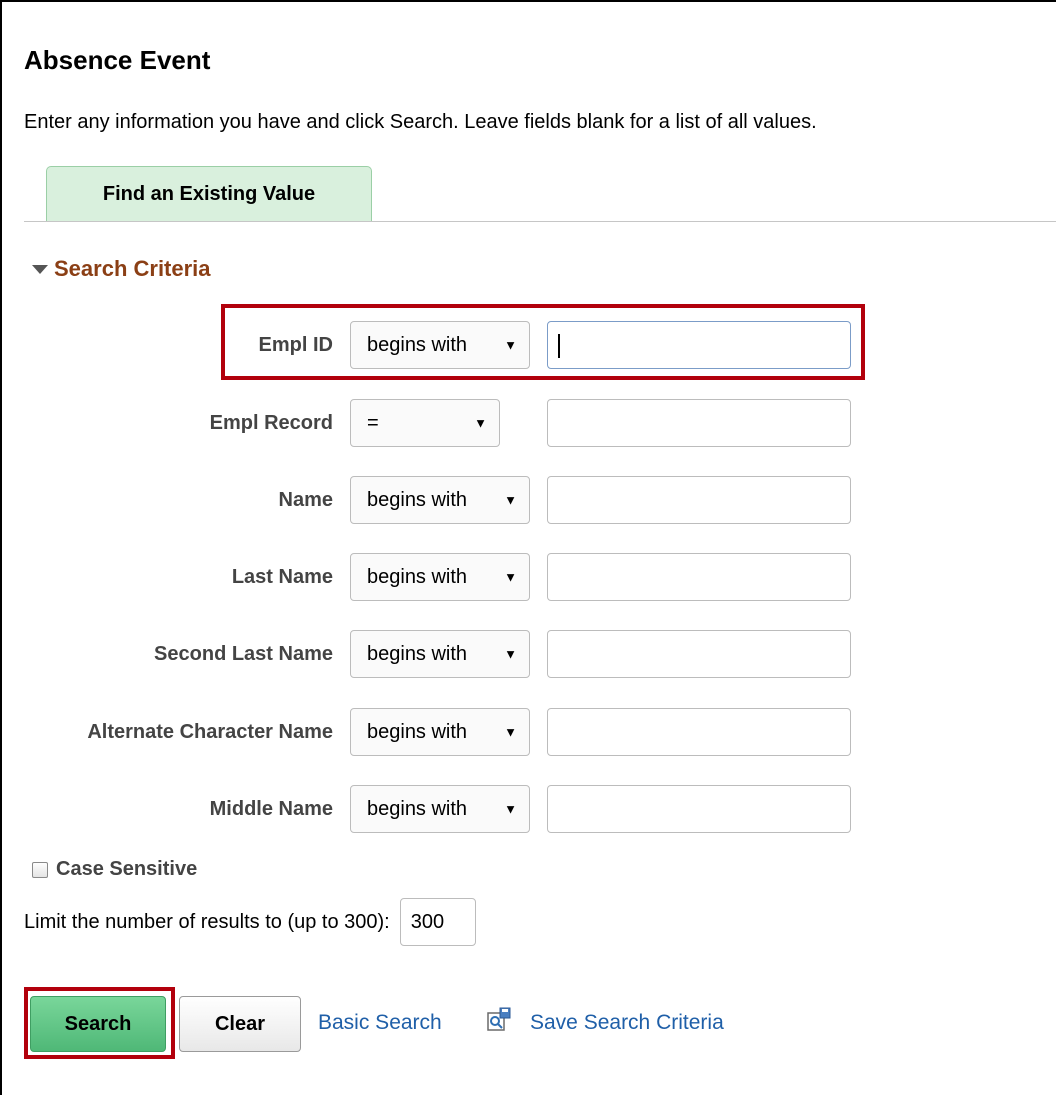 The image size is (1056, 1095). I want to click on field-row-last-name: Last Name begins with ▼, so click(528, 577).